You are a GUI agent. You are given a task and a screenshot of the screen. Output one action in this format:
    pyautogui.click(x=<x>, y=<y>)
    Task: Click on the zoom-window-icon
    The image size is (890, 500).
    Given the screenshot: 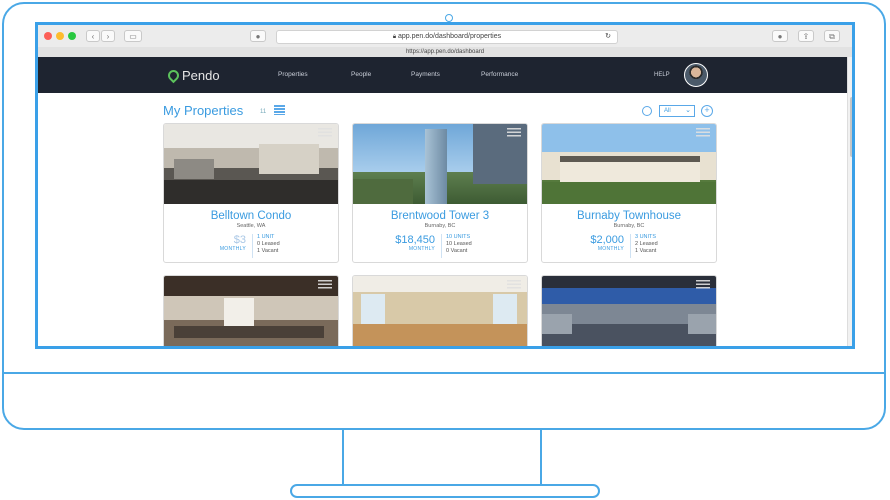 What is the action you would take?
    pyautogui.click(x=72, y=36)
    